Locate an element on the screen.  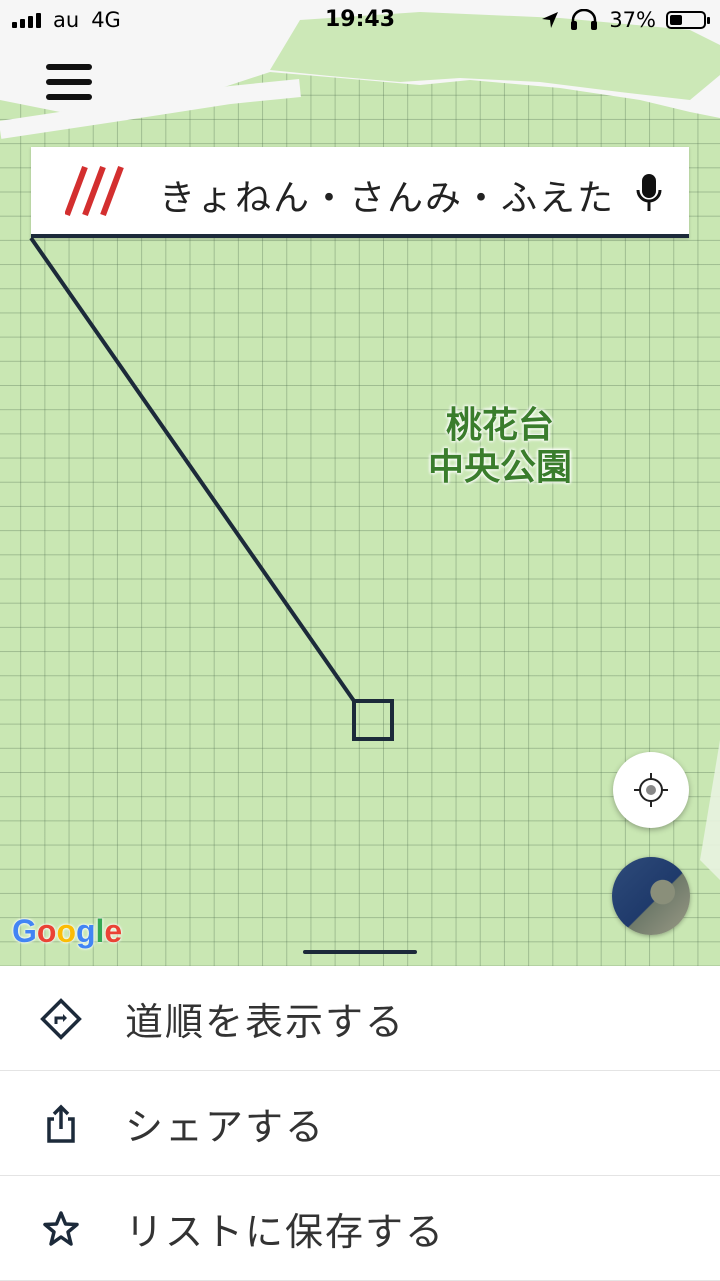
share-label: シェアする is located at coordinates (225, 1126).